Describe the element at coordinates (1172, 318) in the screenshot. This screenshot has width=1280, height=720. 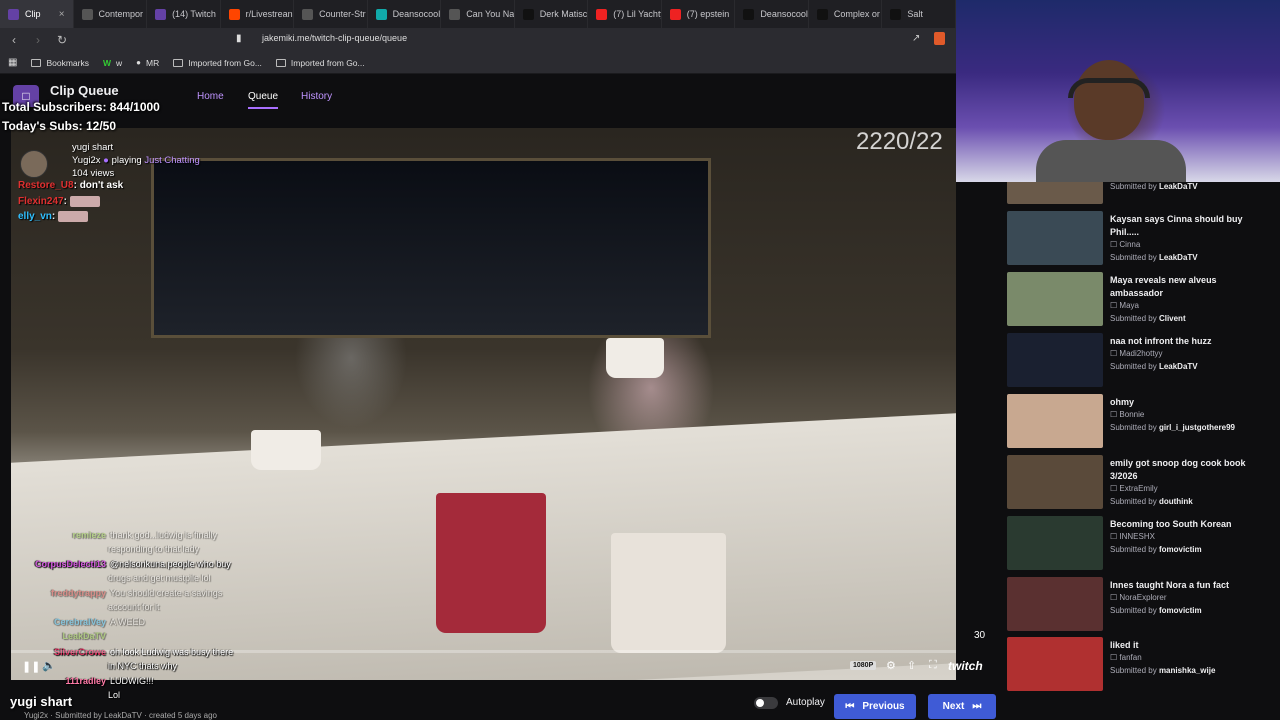
I see `submitter-name: Clivent` at that location.